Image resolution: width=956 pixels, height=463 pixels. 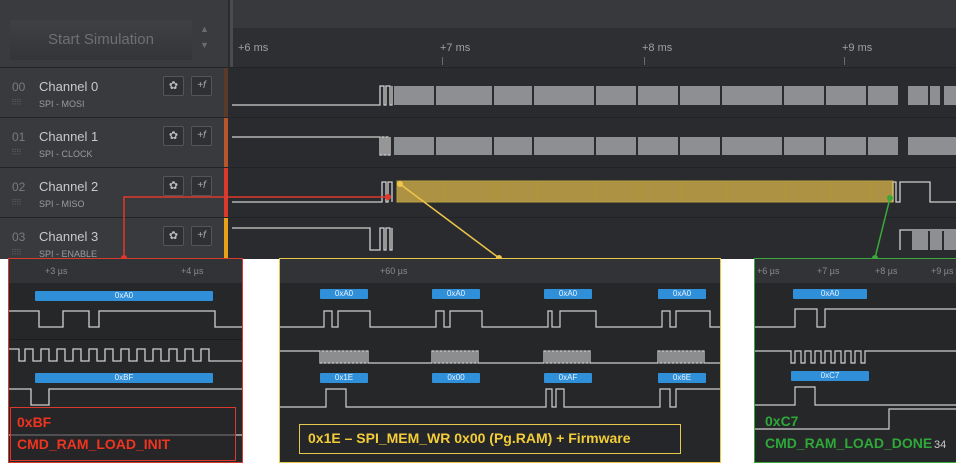 What do you see at coordinates (882, 227) in the screenshot?
I see `green-connector` at bounding box center [882, 227].